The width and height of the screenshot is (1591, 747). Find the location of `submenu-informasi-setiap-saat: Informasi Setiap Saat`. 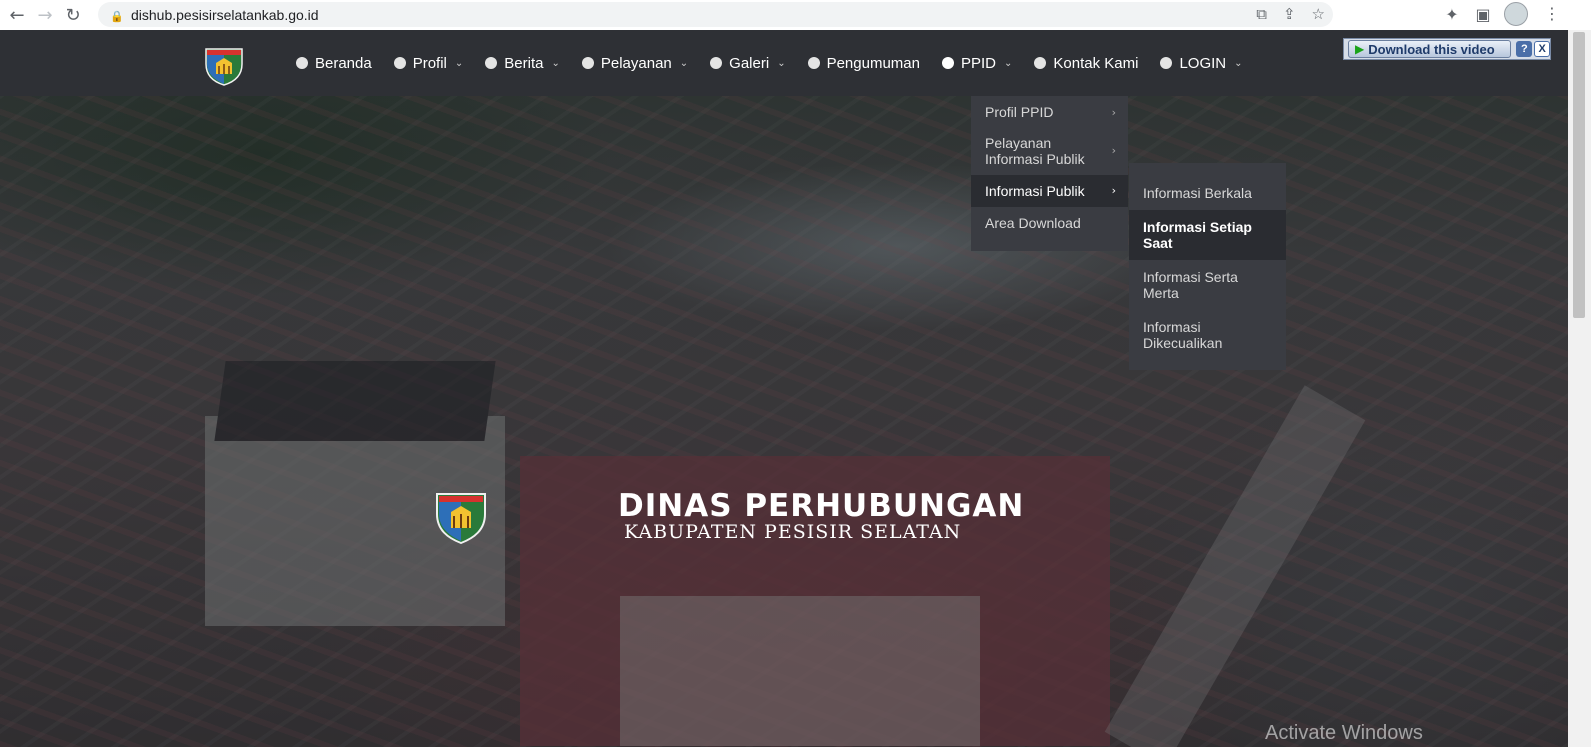

submenu-informasi-setiap-saat: Informasi Setiap Saat is located at coordinates (1207, 235).